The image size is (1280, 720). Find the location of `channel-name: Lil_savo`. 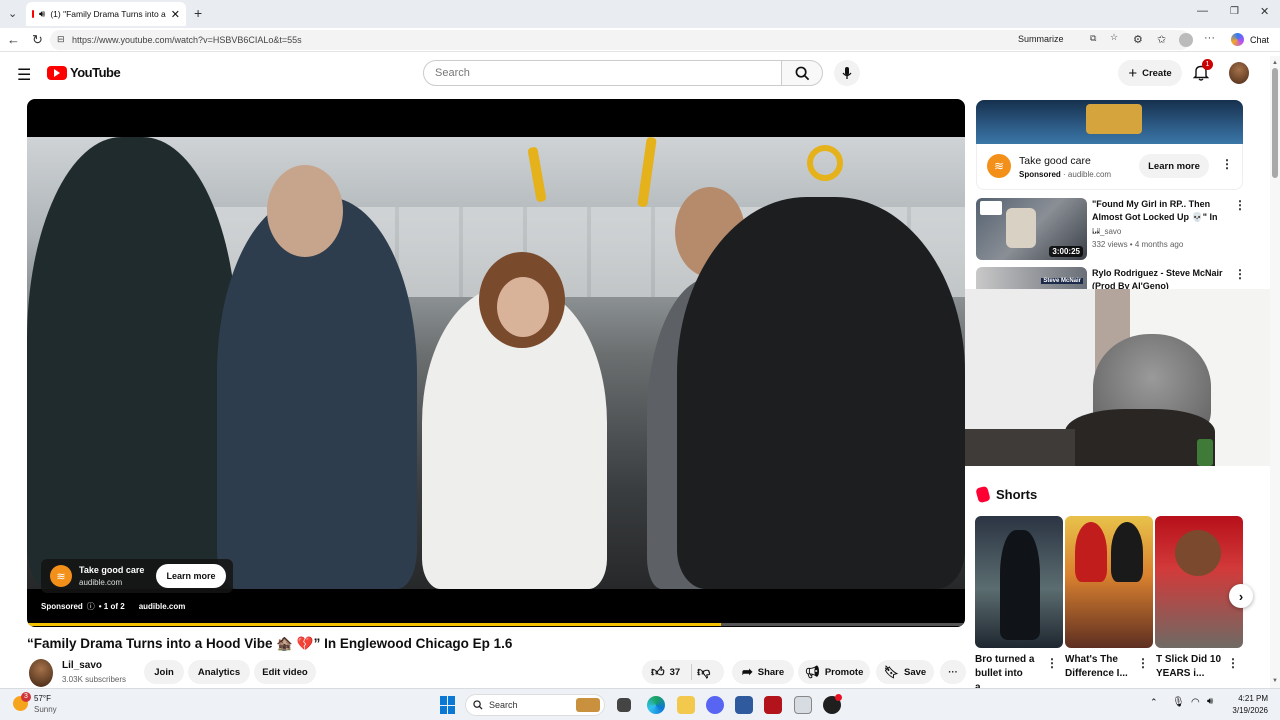

channel-name: Lil_savo is located at coordinates (82, 665).